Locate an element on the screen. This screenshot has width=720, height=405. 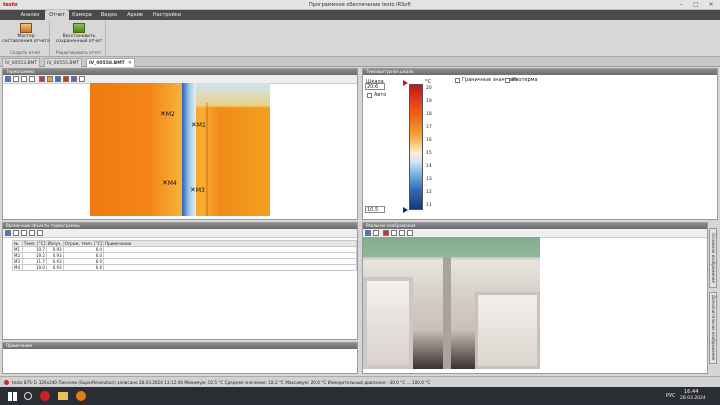
side-tab-extra-image: Дополнительное изображение is located at coordinates (713, 328).